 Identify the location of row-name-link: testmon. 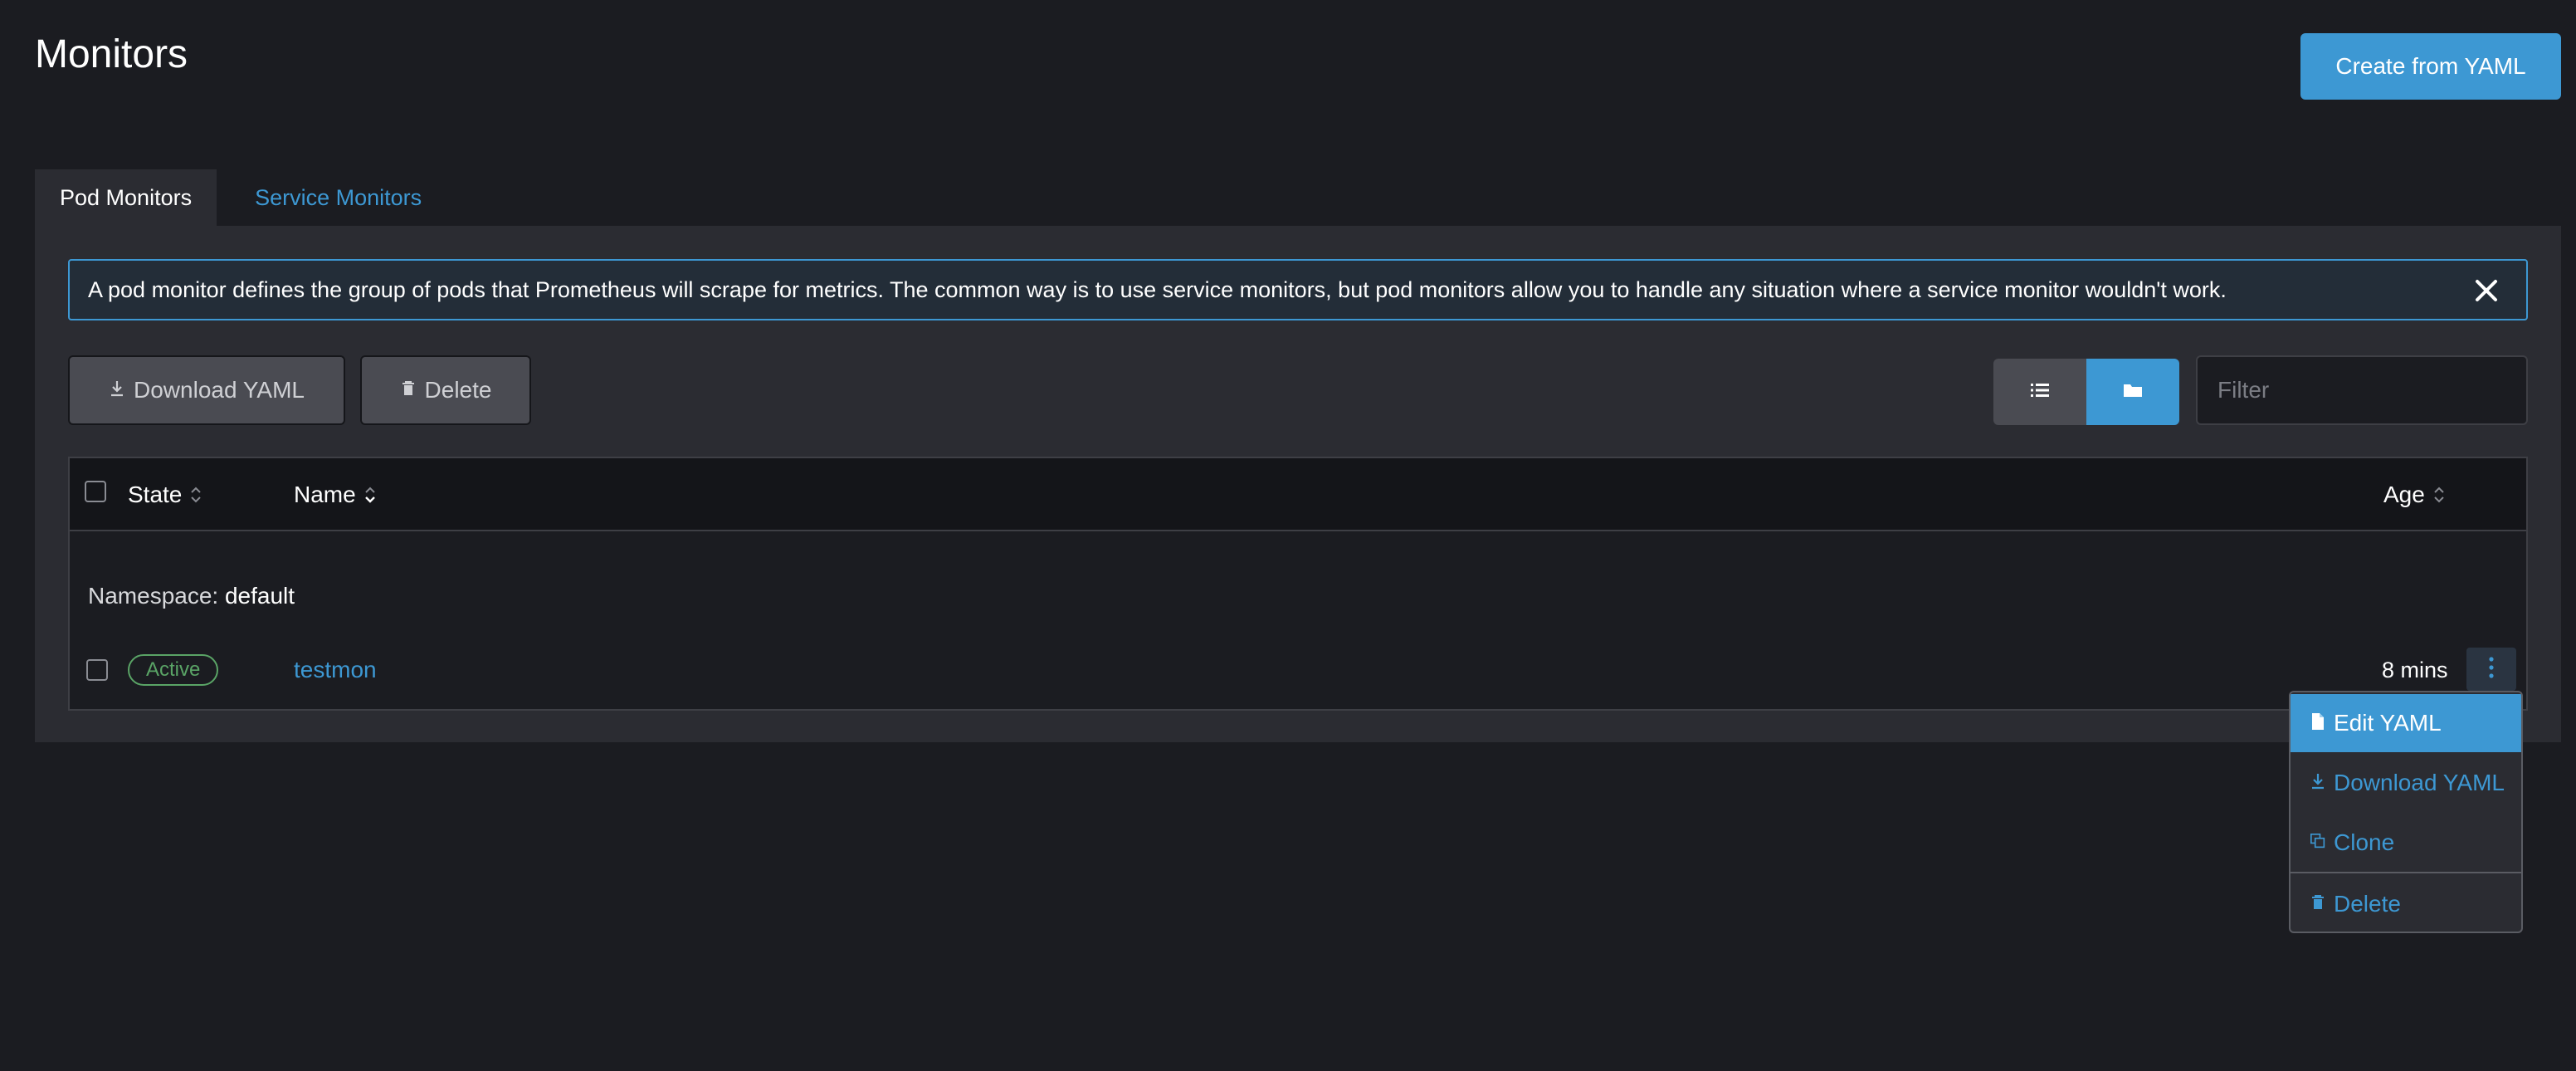
(335, 670).